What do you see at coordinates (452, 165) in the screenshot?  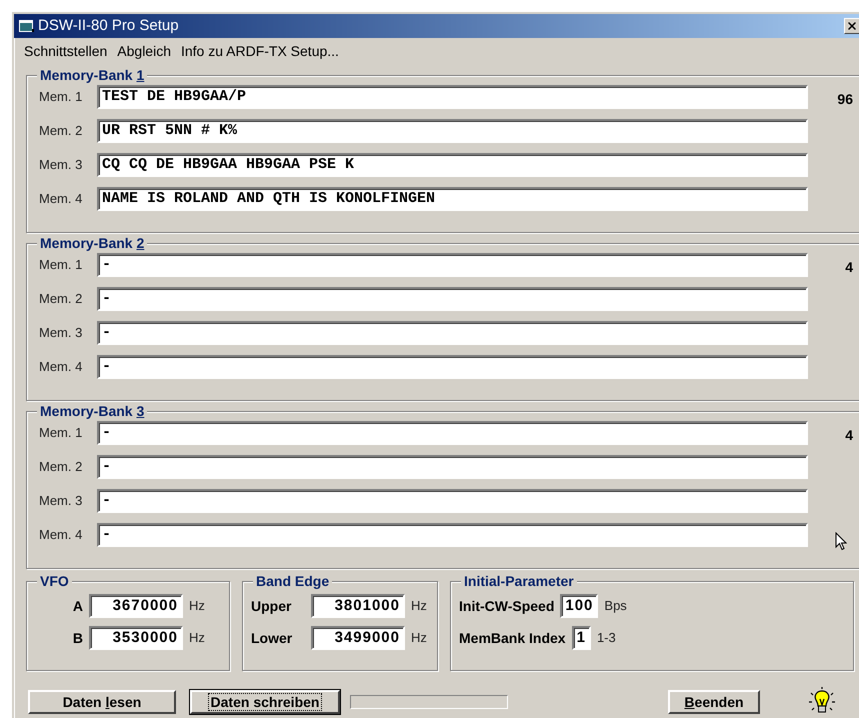 I see `memory-field: CQ CQ DE HB9GAA HB9GAA PSE K` at bounding box center [452, 165].